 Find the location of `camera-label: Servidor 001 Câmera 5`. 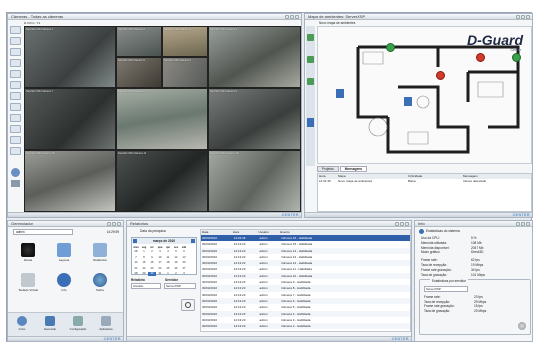

camera-label: Servidor 001 Câmera 5 is located at coordinates (131, 60).